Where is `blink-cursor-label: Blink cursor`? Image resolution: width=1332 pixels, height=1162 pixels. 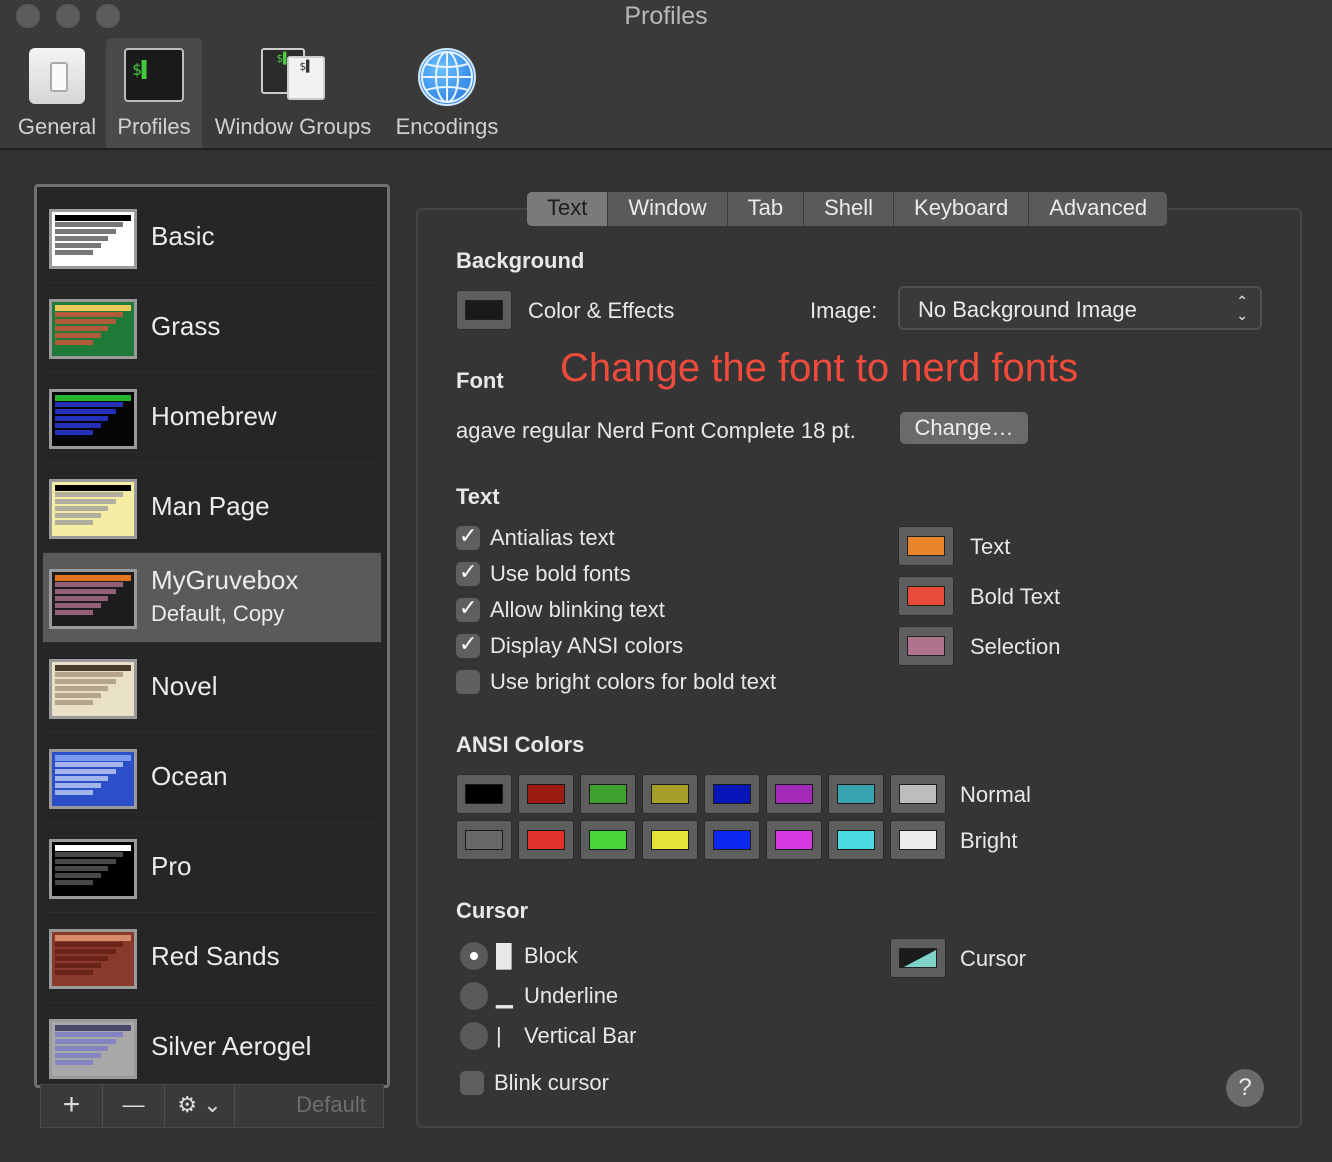
blink-cursor-label: Blink cursor is located at coordinates (551, 1082).